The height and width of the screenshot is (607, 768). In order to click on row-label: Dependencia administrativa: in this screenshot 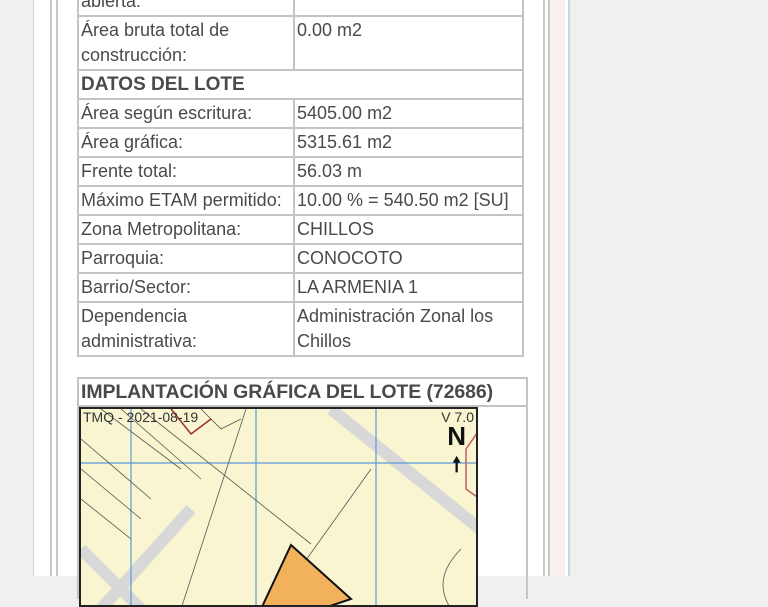, I will do `click(186, 329)`.